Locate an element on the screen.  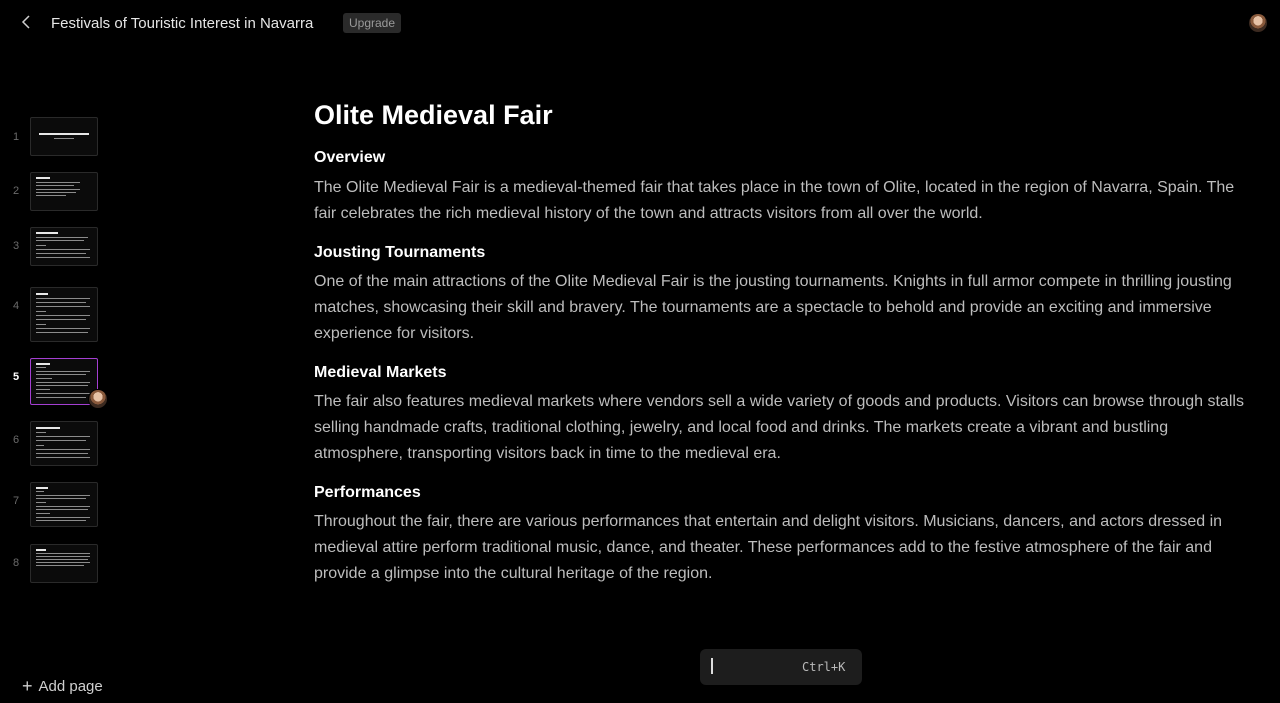
page-number: 6 is located at coordinates (16, 440).